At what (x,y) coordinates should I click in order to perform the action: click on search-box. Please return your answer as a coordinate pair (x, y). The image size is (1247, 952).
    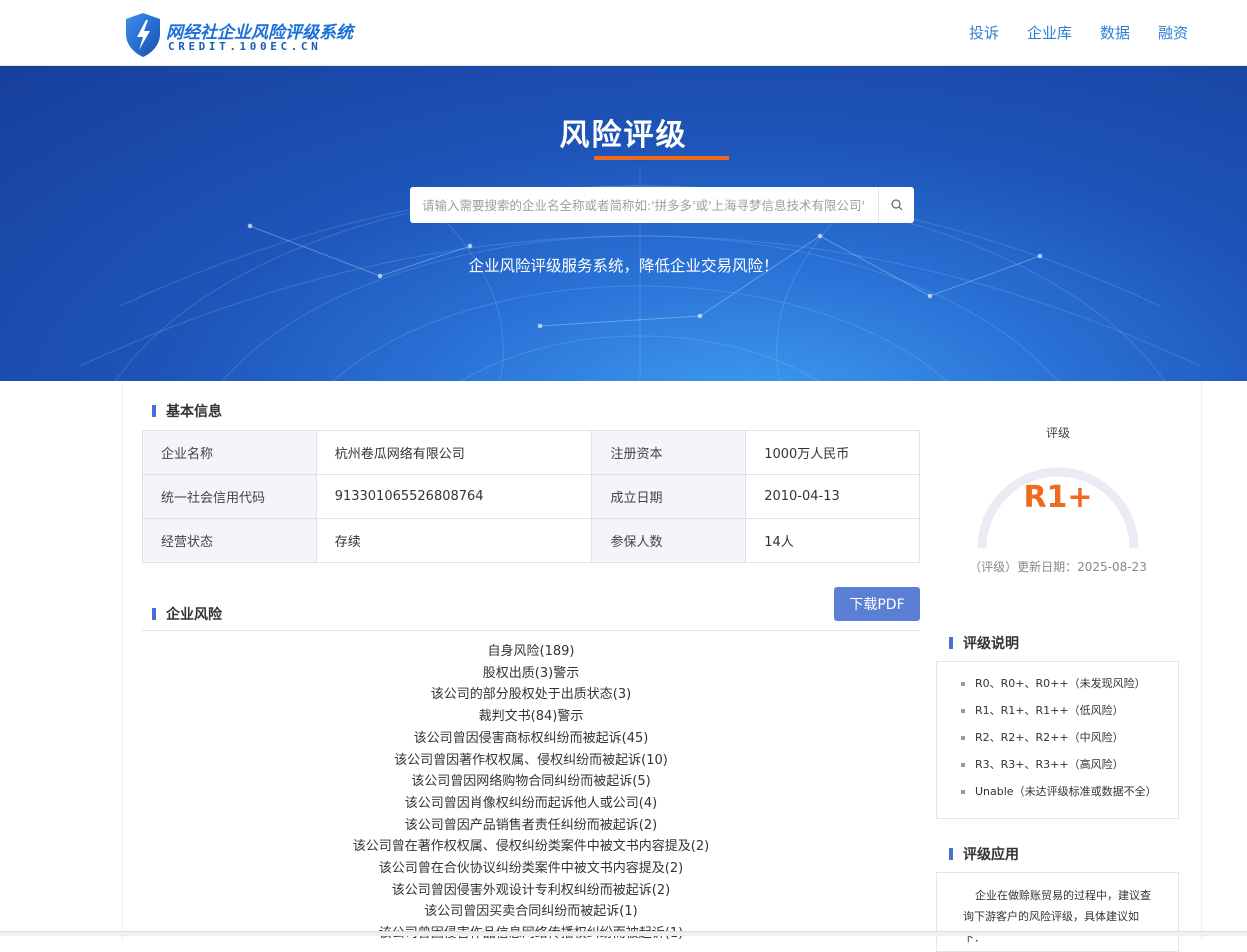
    Looking at the image, I should click on (662, 205).